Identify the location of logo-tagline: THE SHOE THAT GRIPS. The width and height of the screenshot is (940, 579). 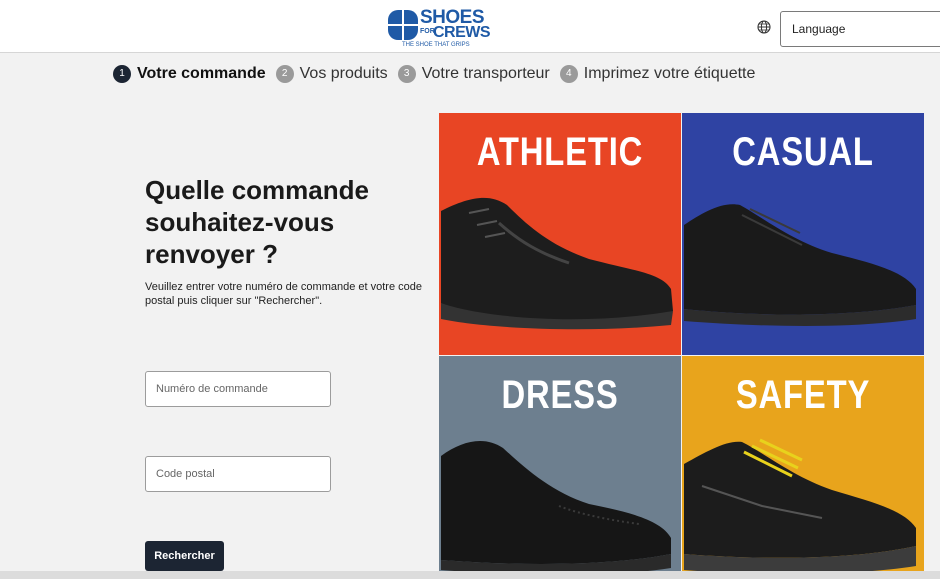
(436, 45).